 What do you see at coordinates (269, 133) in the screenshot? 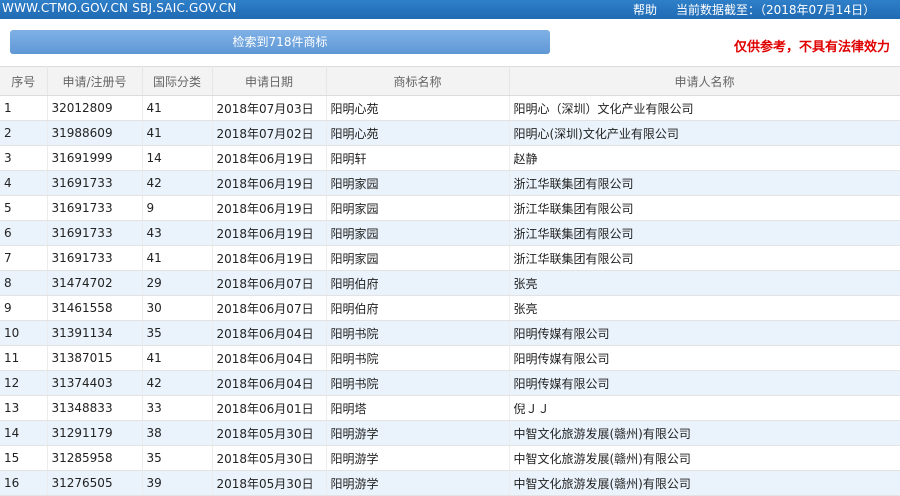
I see `apply-date: 2018年07月02日` at bounding box center [269, 133].